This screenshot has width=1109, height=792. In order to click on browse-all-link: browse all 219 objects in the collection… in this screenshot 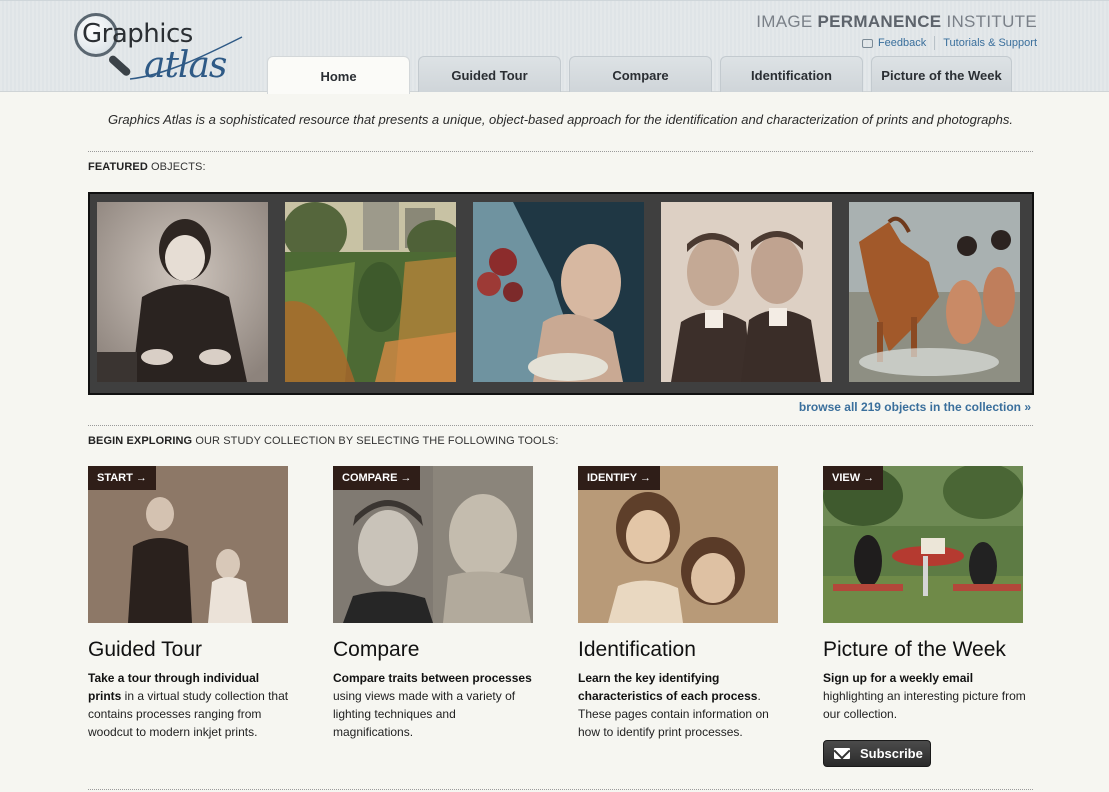, I will do `click(915, 407)`.